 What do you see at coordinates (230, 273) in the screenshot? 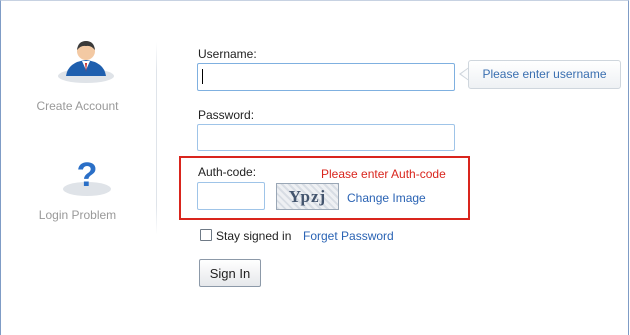
I see `sign-in-button: Sign In` at bounding box center [230, 273].